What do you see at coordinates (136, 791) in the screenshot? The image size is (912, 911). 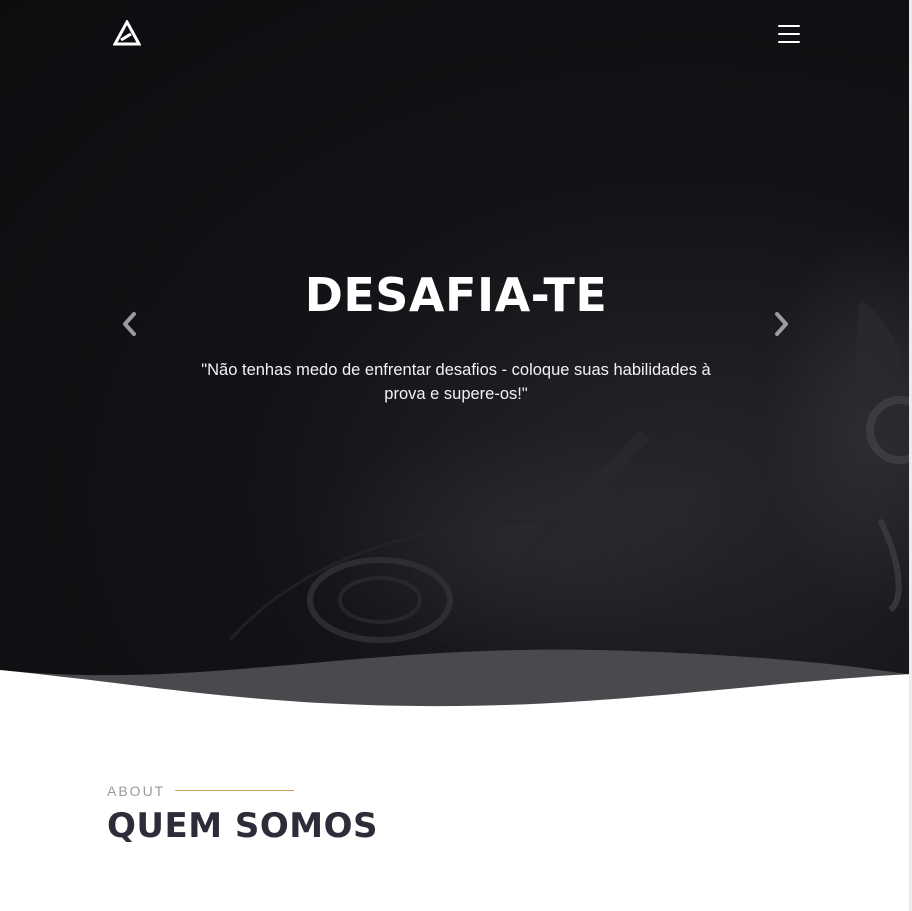 I see `section-label: ABOUT` at bounding box center [136, 791].